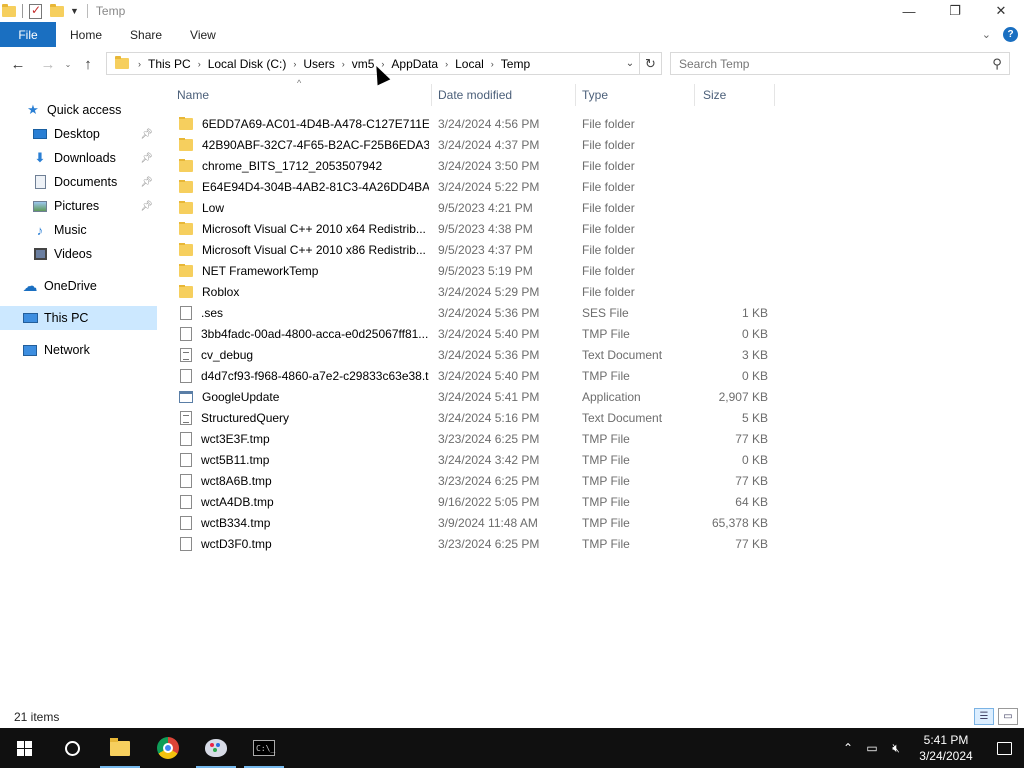 This screenshot has height=768, width=1024. Describe the element at coordinates (506, 95) in the screenshot. I see `column-header-date-modified: Date modified` at that location.